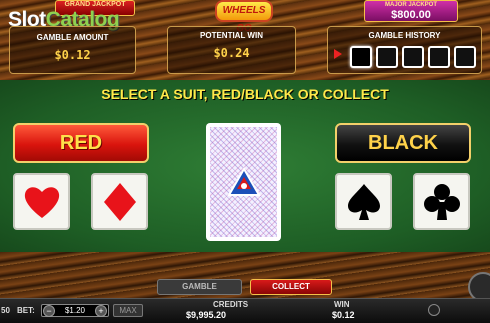 Image resolution: width=490 pixels, height=323 pixels. I want to click on card-back, so click(243, 182).